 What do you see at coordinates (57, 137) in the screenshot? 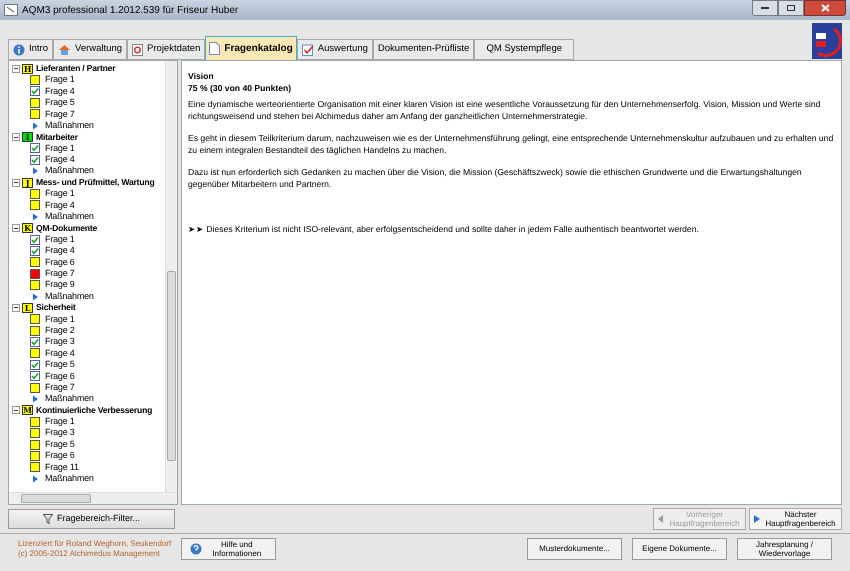
I see `tree-category: Mitarbeiter` at bounding box center [57, 137].